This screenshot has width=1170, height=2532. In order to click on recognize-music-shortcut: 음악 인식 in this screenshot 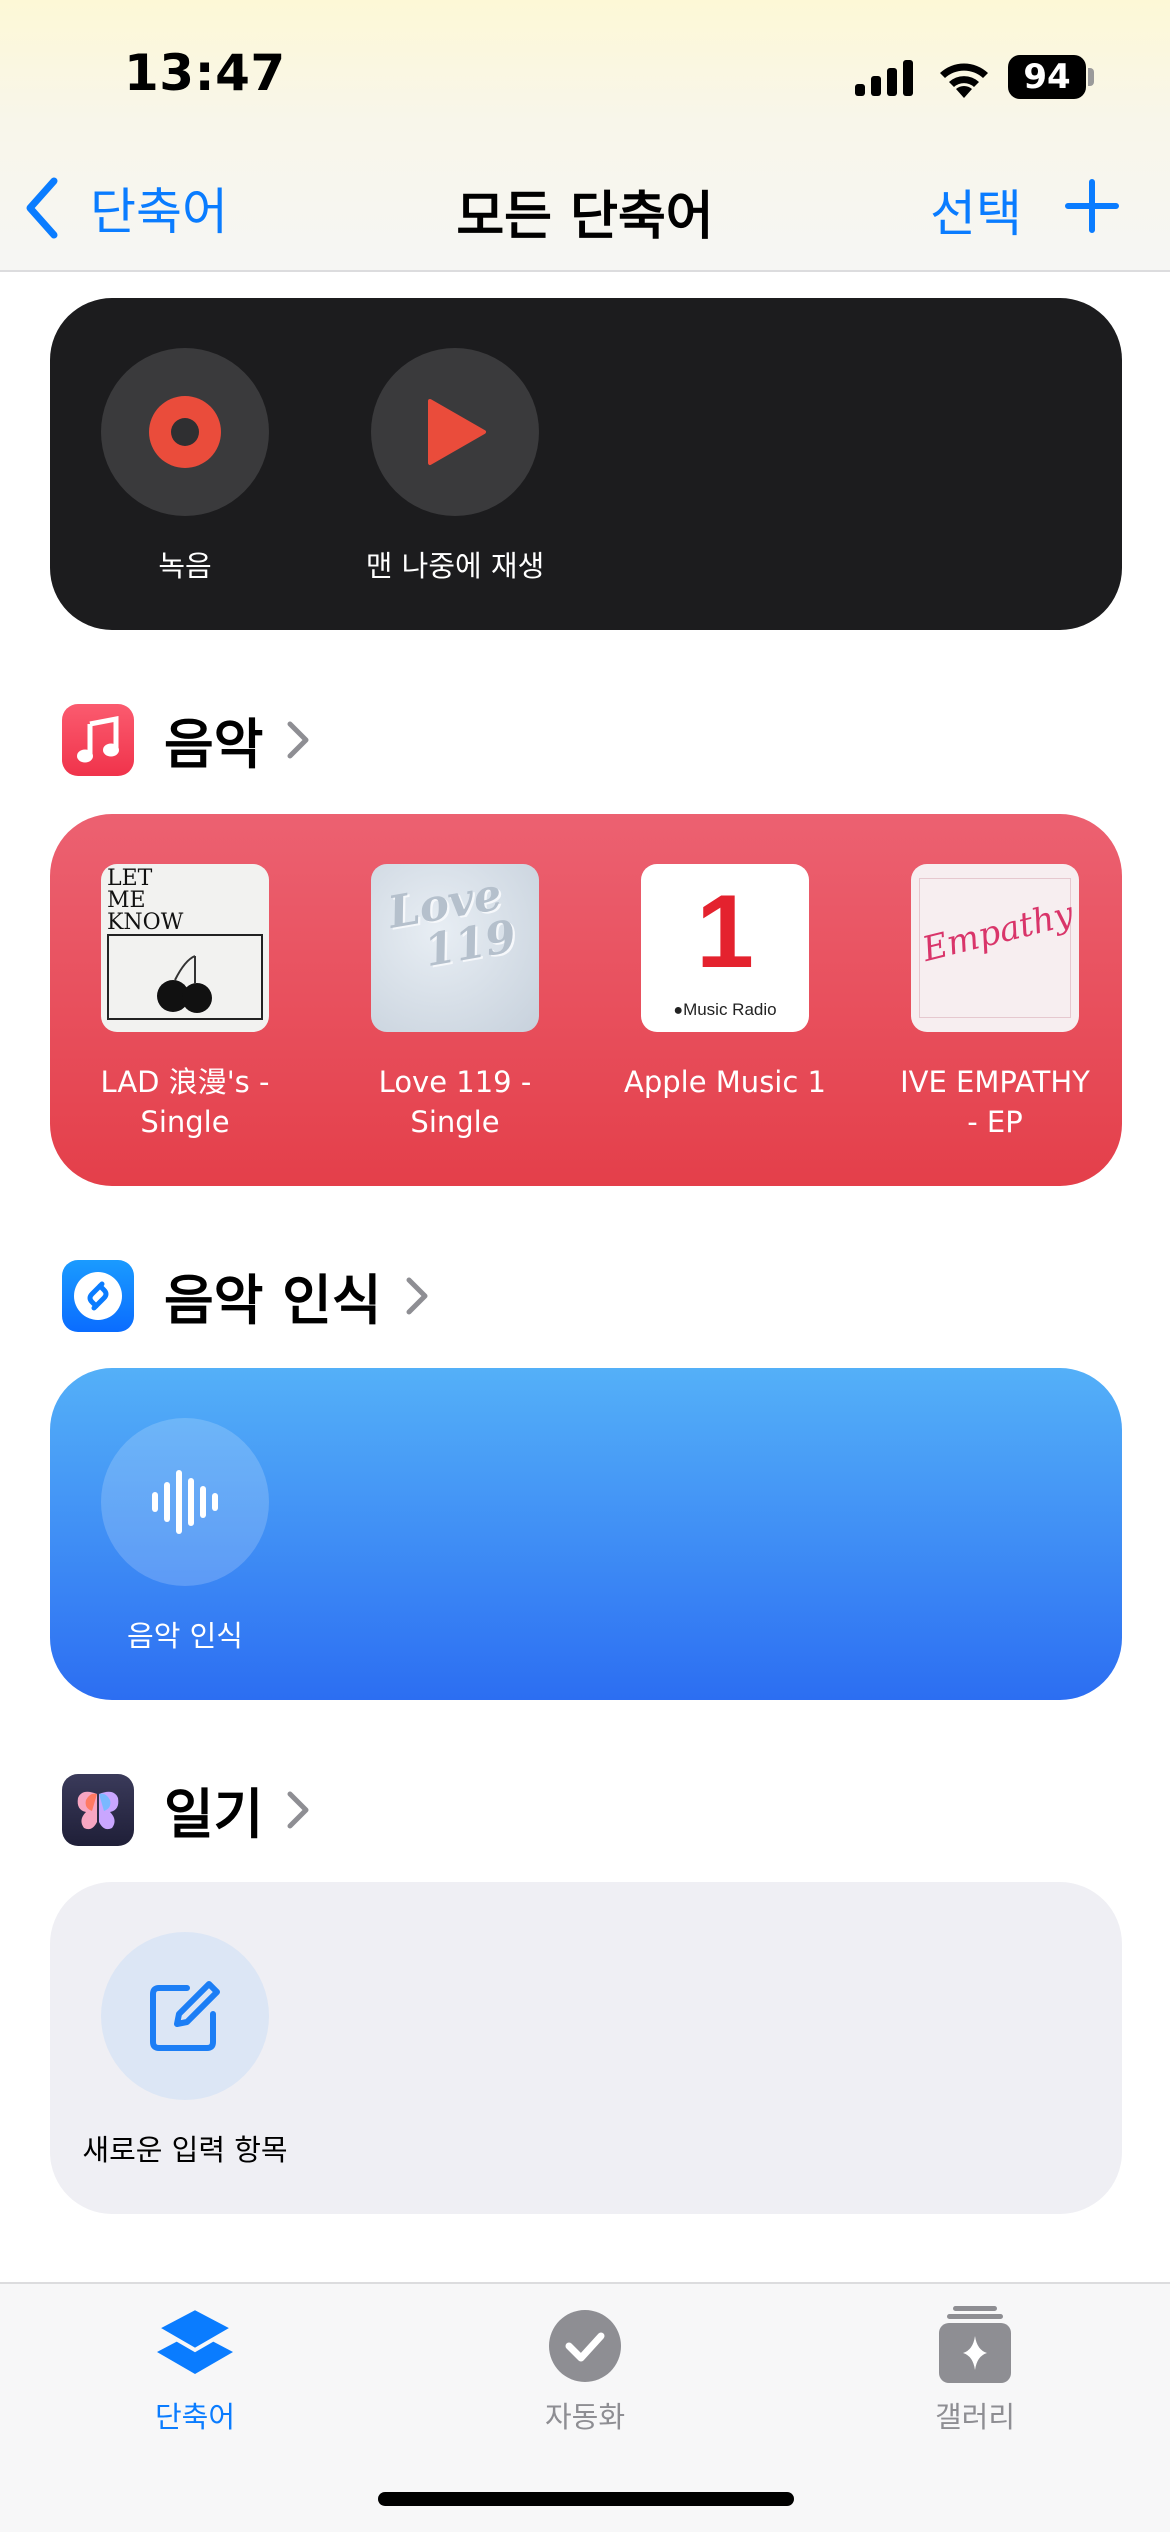, I will do `click(185, 1537)`.